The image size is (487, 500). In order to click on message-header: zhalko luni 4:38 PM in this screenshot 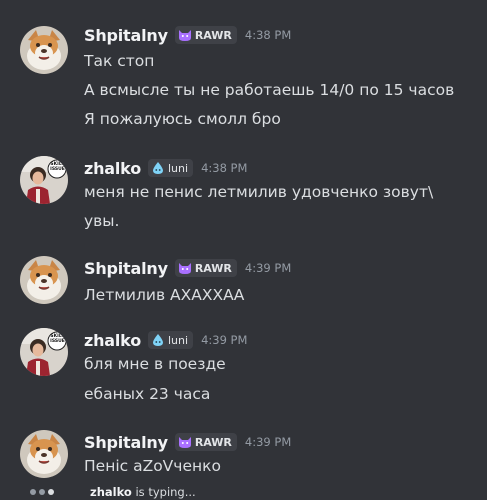, I will do `click(165, 168)`.